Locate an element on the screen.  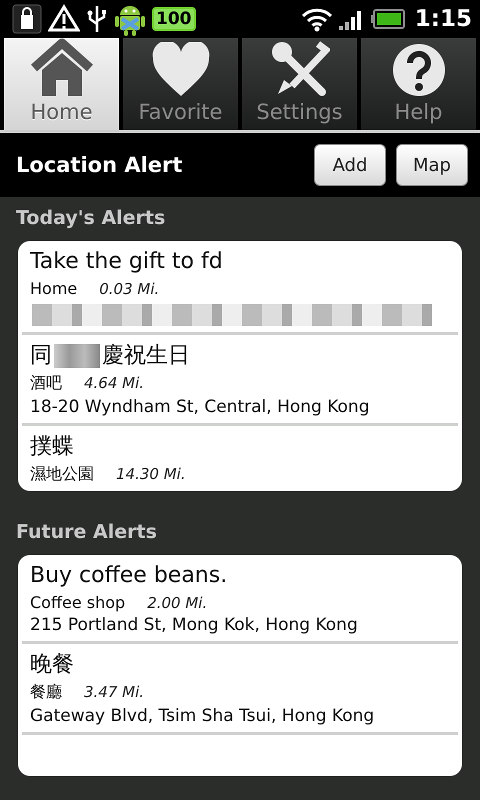
alert-item: 晚餐 餐廳 3.47 Mi. Gateway Blvd, Tsim Sha Tsui, Hong Kong is located at coordinates (240, 689).